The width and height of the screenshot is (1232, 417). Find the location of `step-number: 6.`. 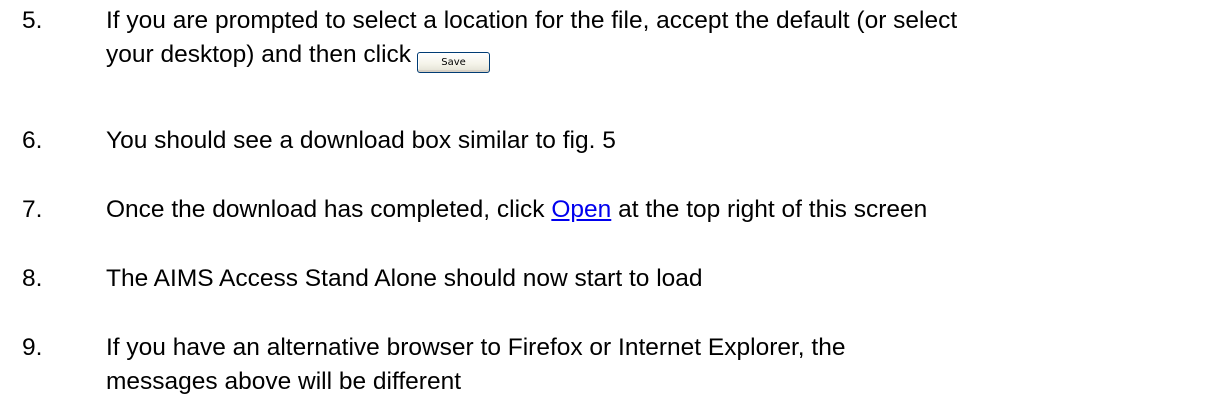

step-number: 6. is located at coordinates (32, 140).